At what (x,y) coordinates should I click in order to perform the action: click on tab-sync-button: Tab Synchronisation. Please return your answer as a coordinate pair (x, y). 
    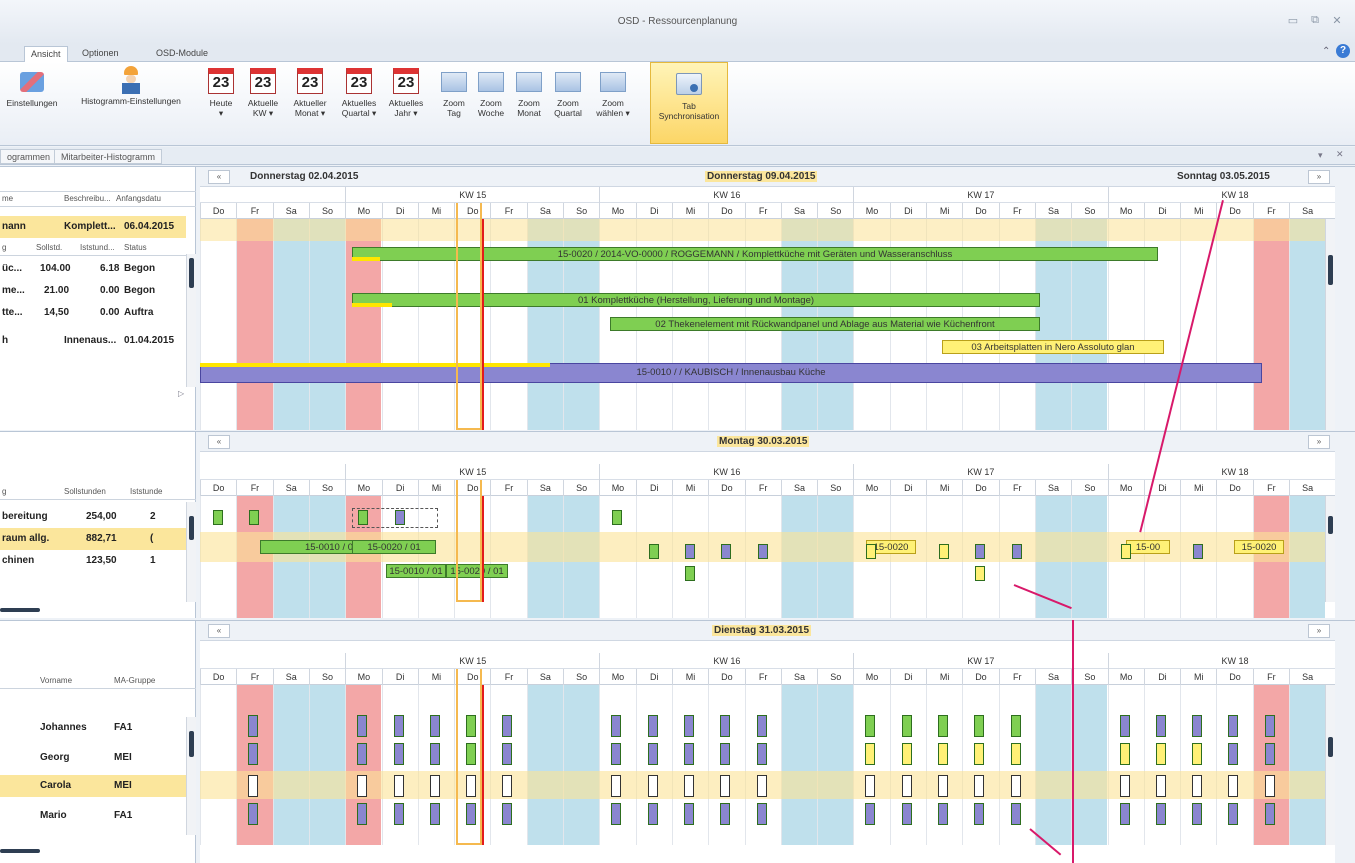
    Looking at the image, I should click on (689, 103).